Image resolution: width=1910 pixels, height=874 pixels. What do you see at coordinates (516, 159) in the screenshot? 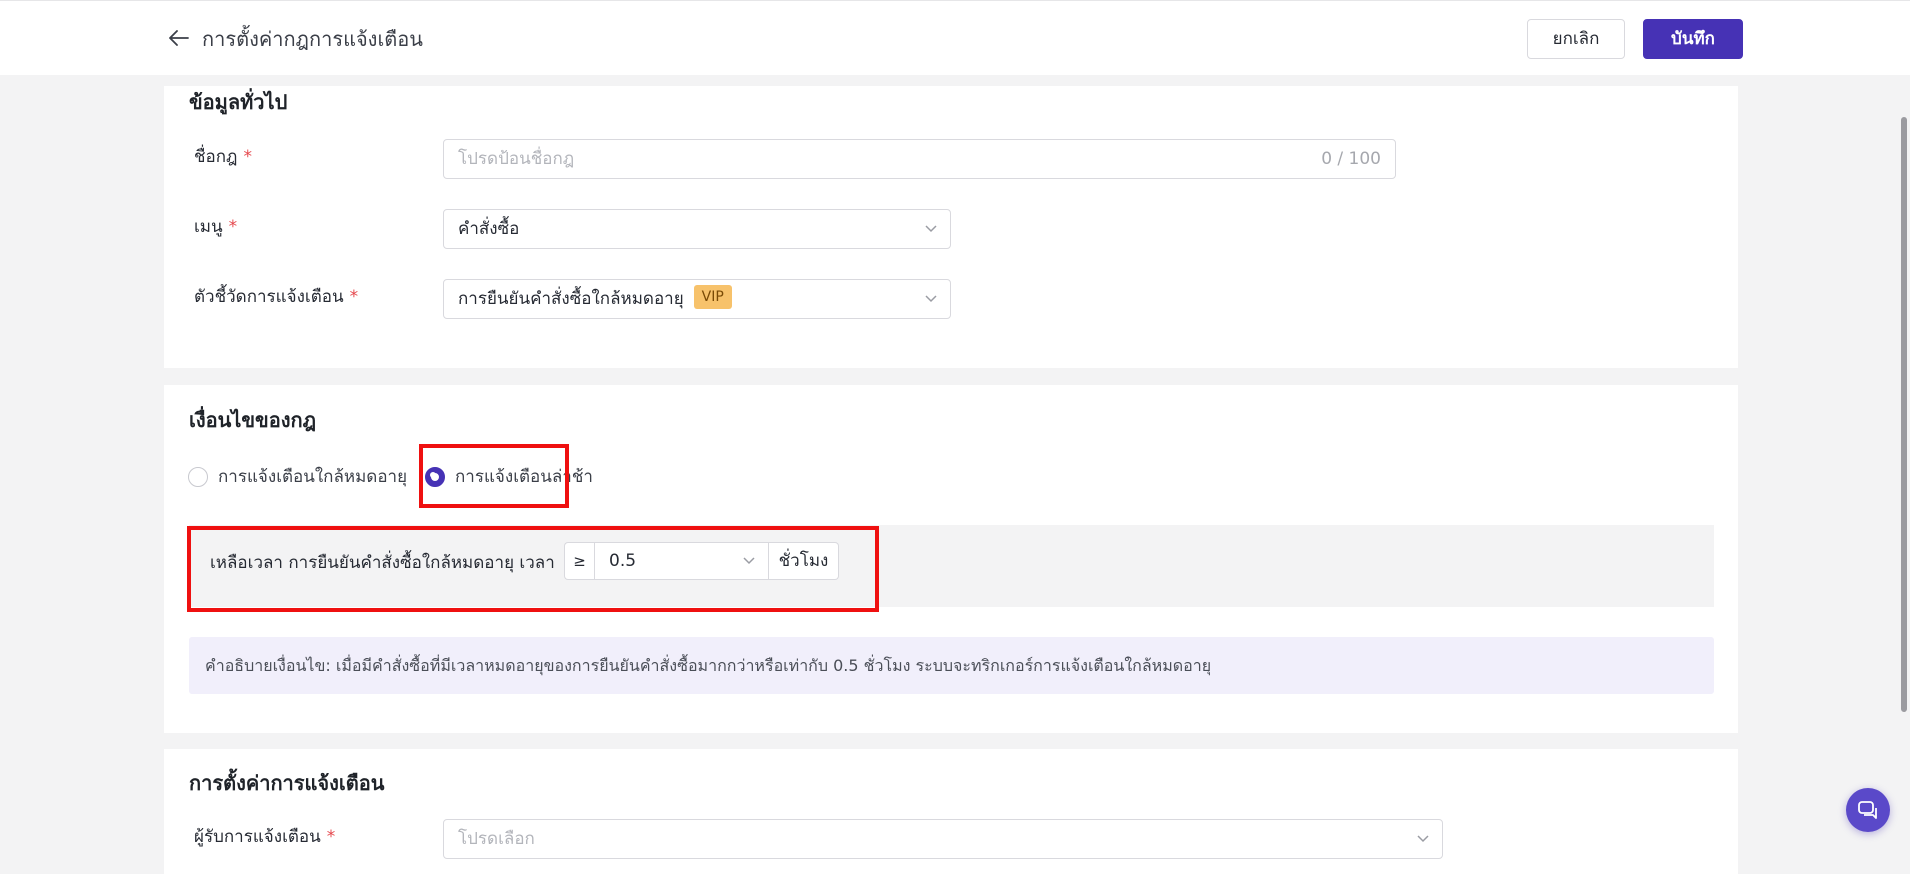
I see `rule-name-placeholder: โปรดป้อนชื่อกฎ` at bounding box center [516, 159].